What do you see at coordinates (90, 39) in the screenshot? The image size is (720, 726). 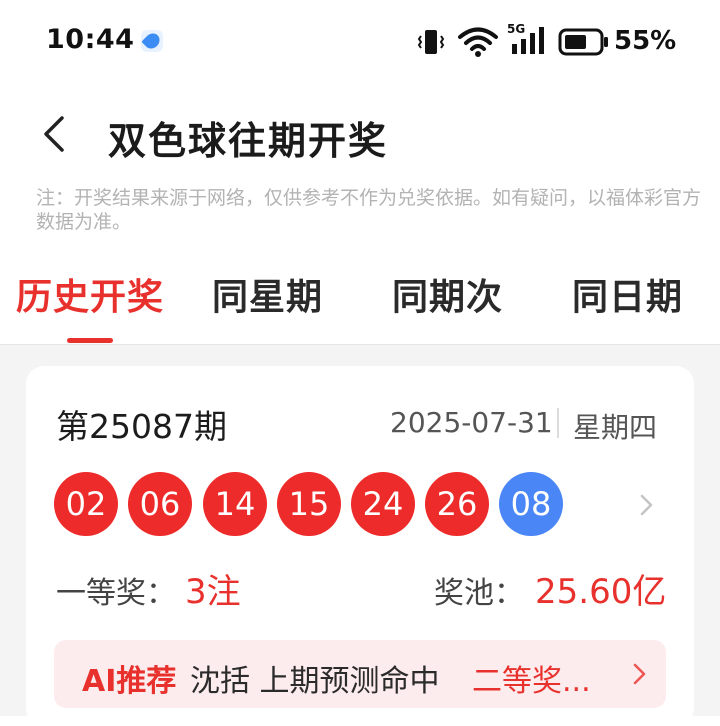 I see `status-time: 10:44` at bounding box center [90, 39].